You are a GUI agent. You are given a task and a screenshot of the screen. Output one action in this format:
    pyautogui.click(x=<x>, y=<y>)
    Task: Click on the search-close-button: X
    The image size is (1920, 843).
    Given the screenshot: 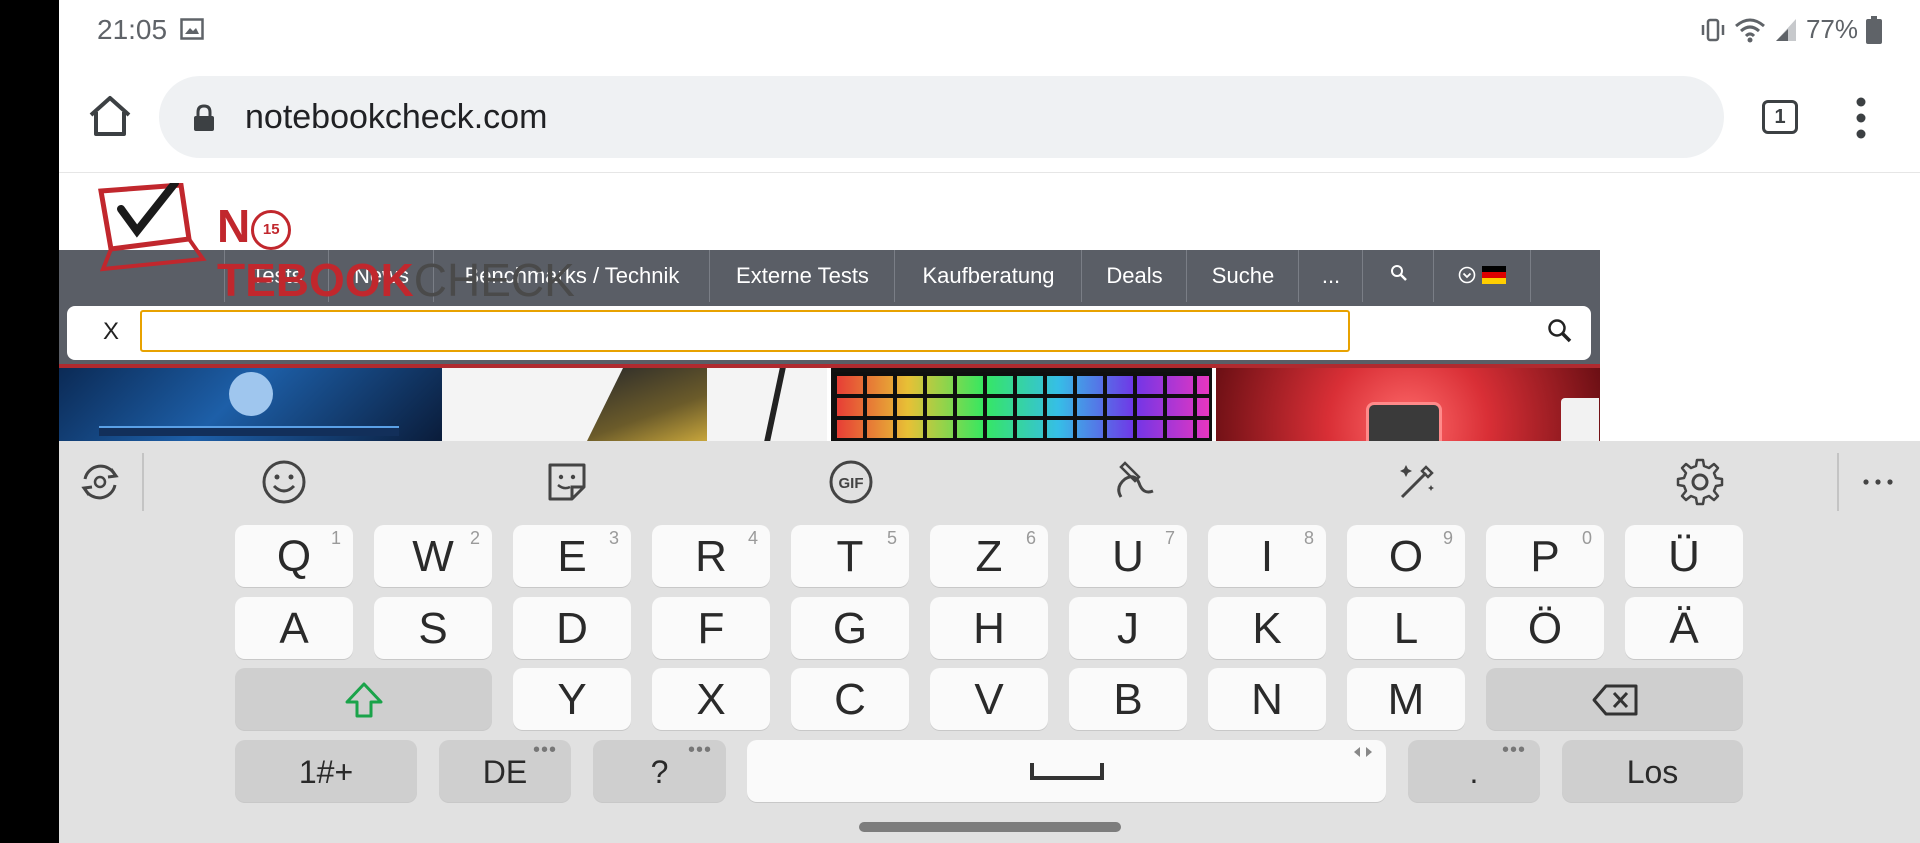 What is the action you would take?
    pyautogui.click(x=111, y=332)
    